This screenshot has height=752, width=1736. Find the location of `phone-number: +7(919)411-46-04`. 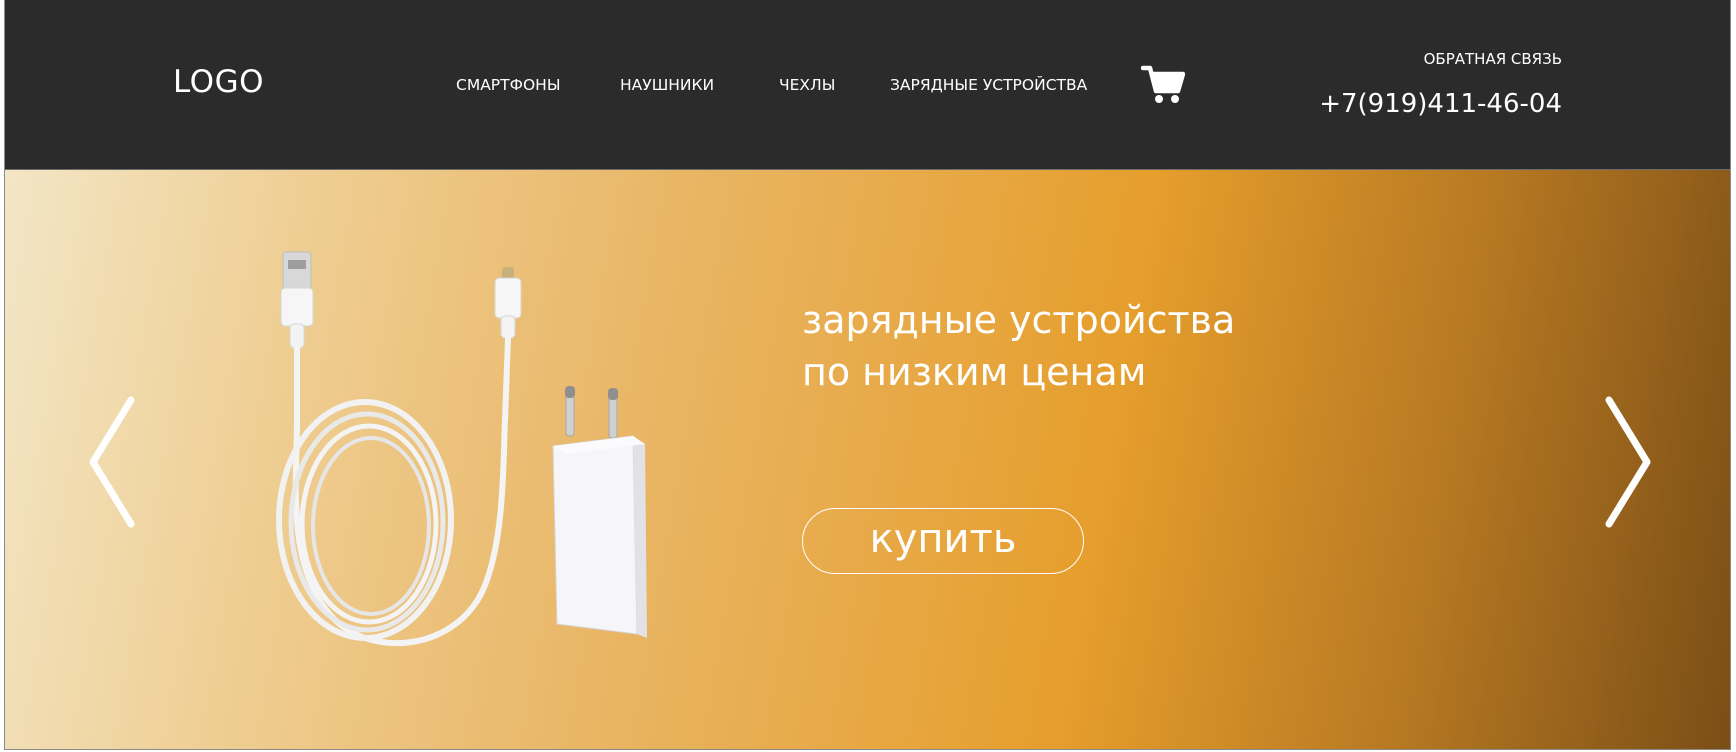

phone-number: +7(919)411-46-04 is located at coordinates (1440, 104).